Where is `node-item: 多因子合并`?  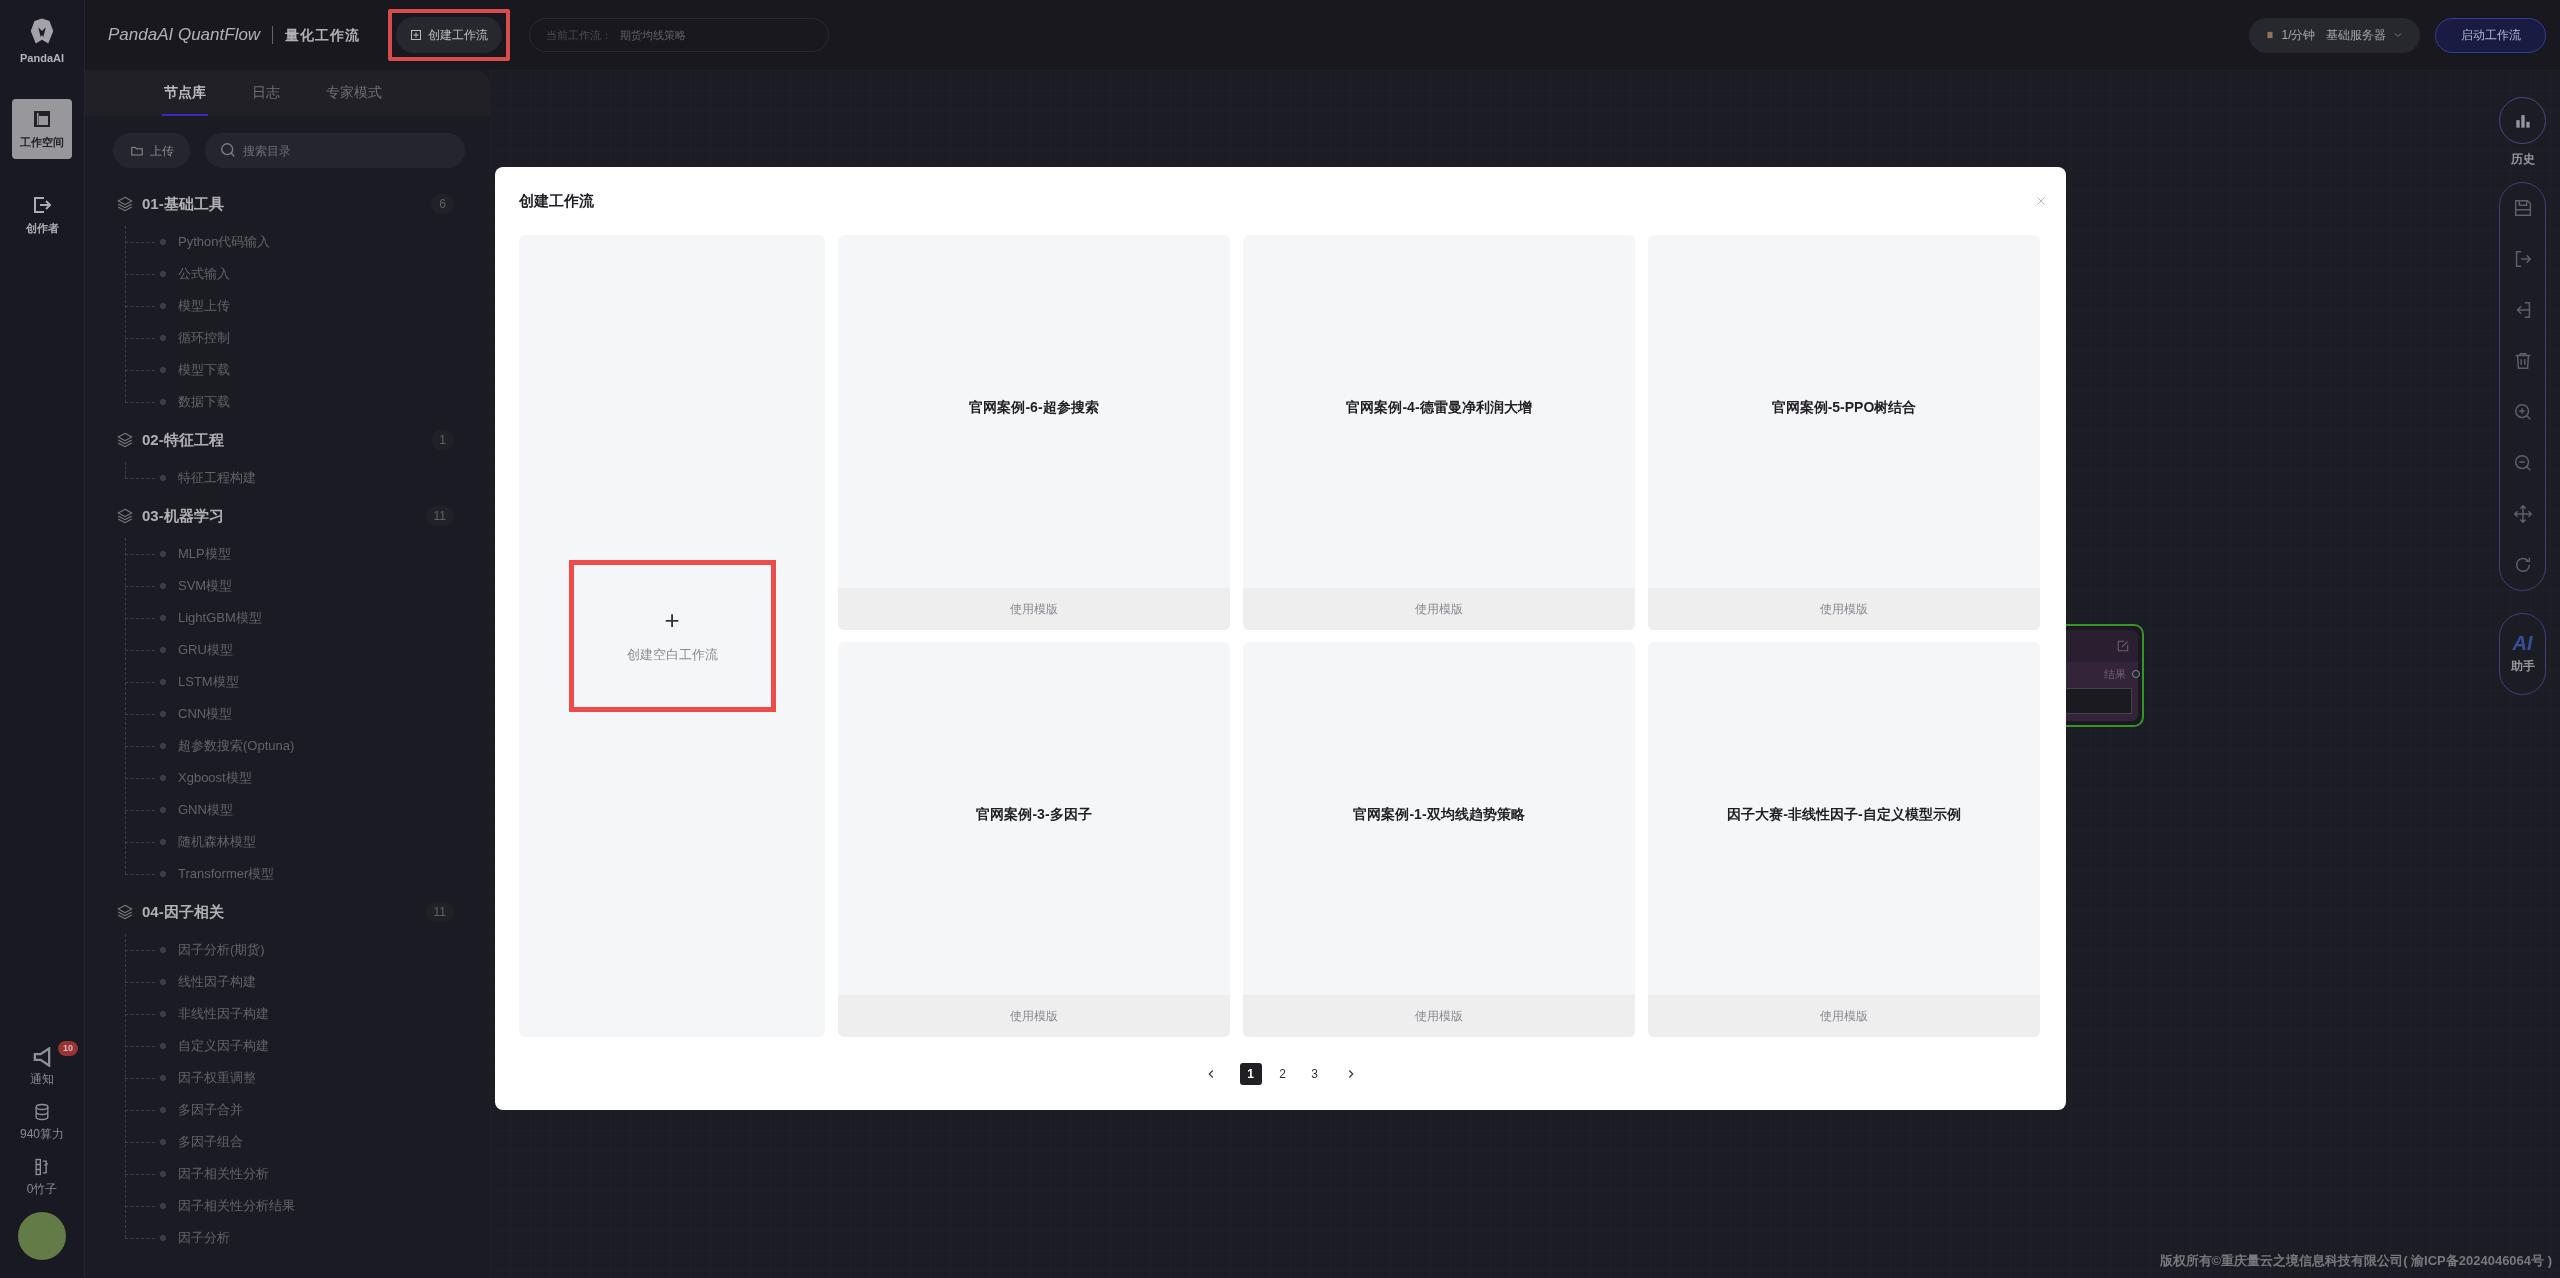
node-item: 多因子合并 is located at coordinates (210, 1110).